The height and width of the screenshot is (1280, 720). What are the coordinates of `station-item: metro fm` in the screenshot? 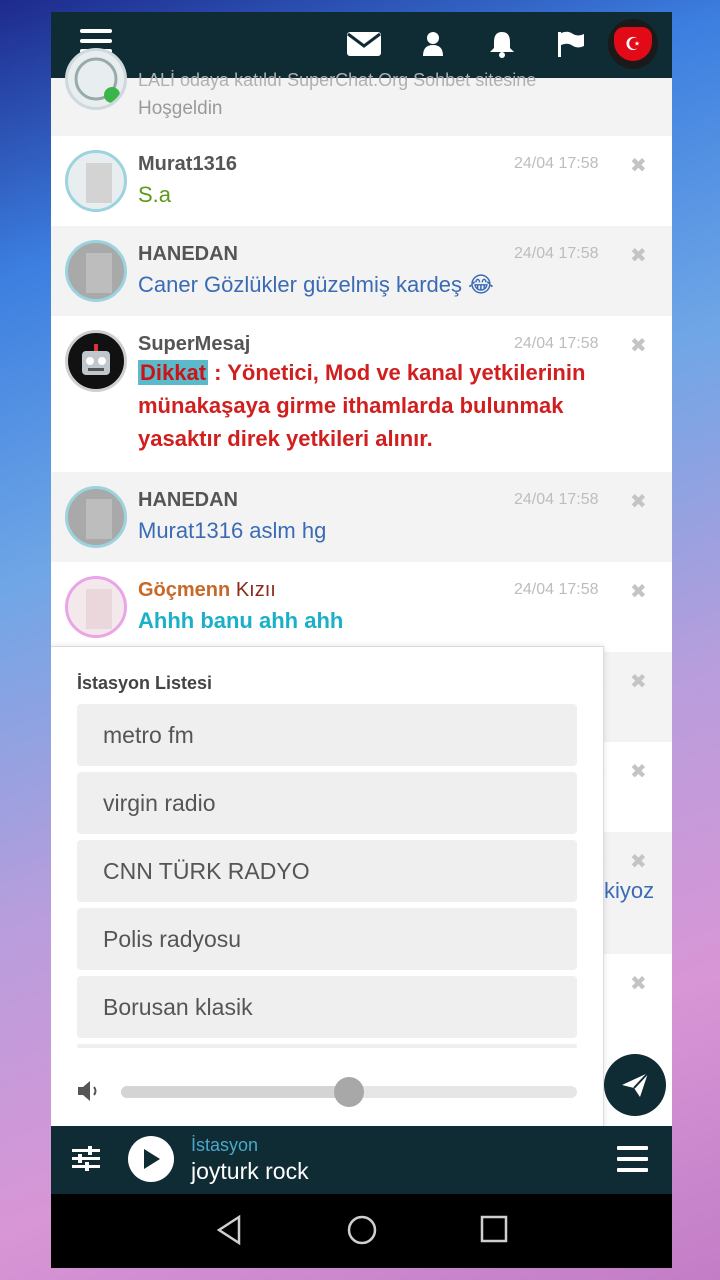 It's located at (327, 735).